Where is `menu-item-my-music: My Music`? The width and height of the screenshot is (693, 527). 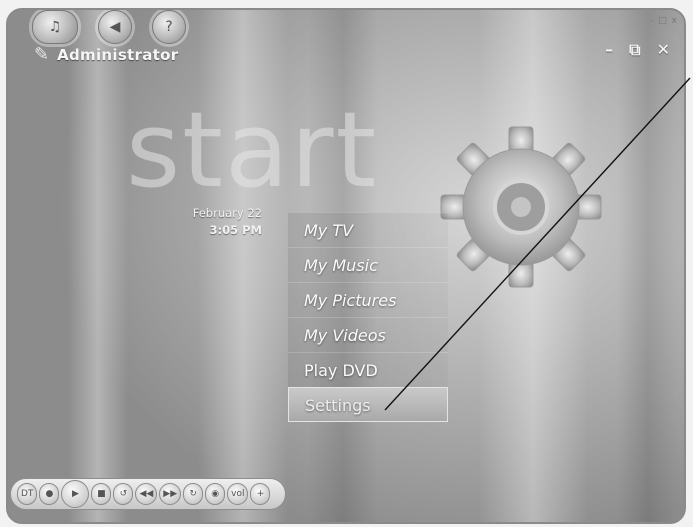 menu-item-my-music: My Music is located at coordinates (368, 264).